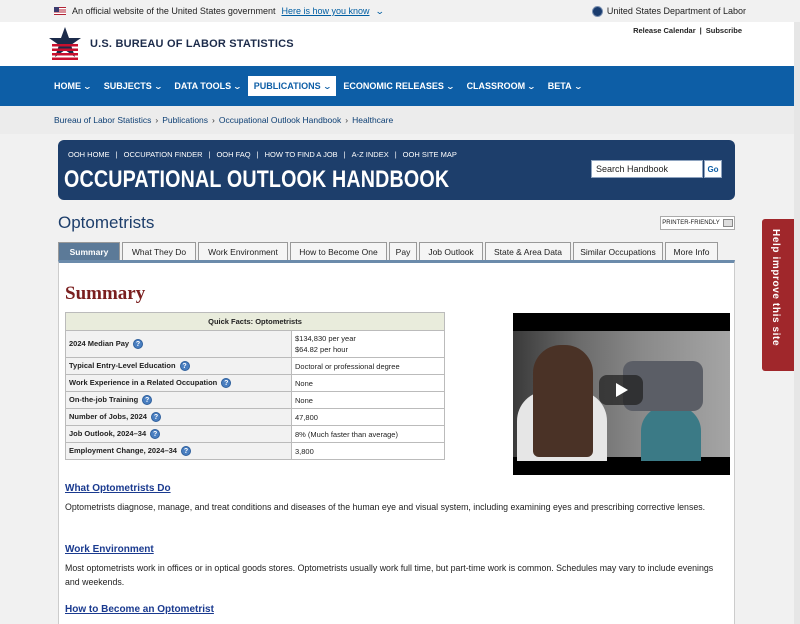 This screenshot has width=800, height=624. Describe the element at coordinates (338, 251) in the screenshot. I see `tab-how-to-become-one: How to Become One` at that location.